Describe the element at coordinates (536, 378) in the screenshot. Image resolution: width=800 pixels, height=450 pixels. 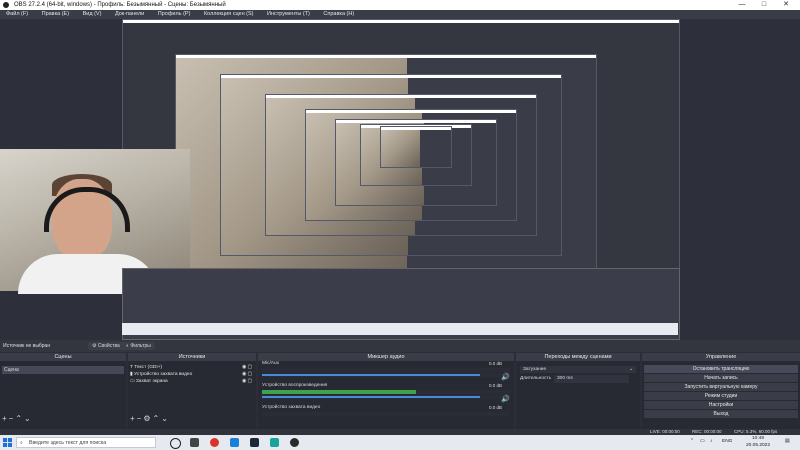
I see `duration-label: Длительность` at that location.